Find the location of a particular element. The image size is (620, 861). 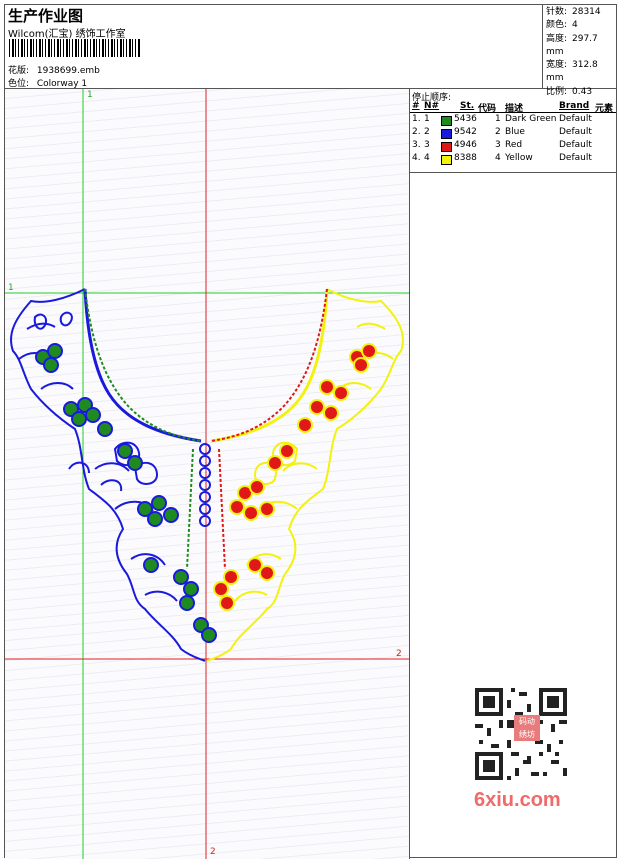

row-stitches: 8388 is located at coordinates (465, 158).